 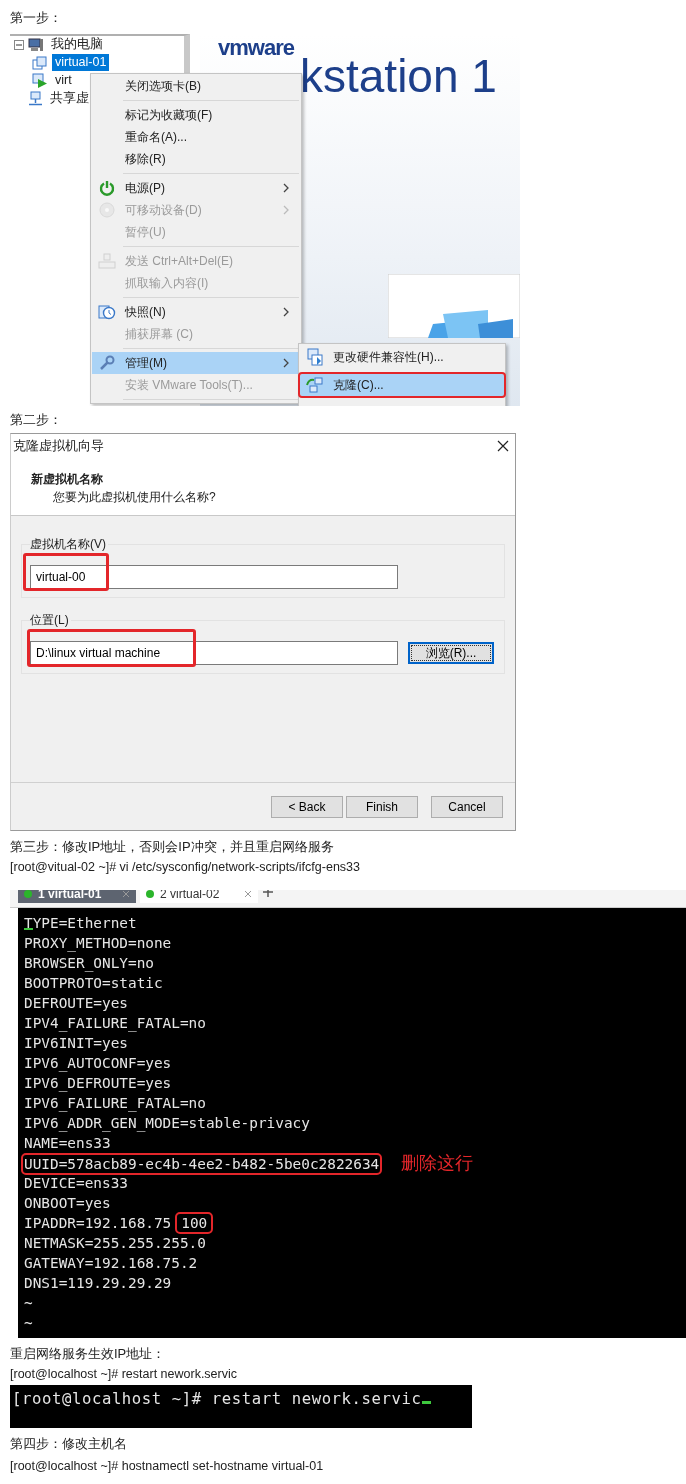 What do you see at coordinates (76, 1043) in the screenshot?
I see `terminal-line: IPV6INIT=yes` at bounding box center [76, 1043].